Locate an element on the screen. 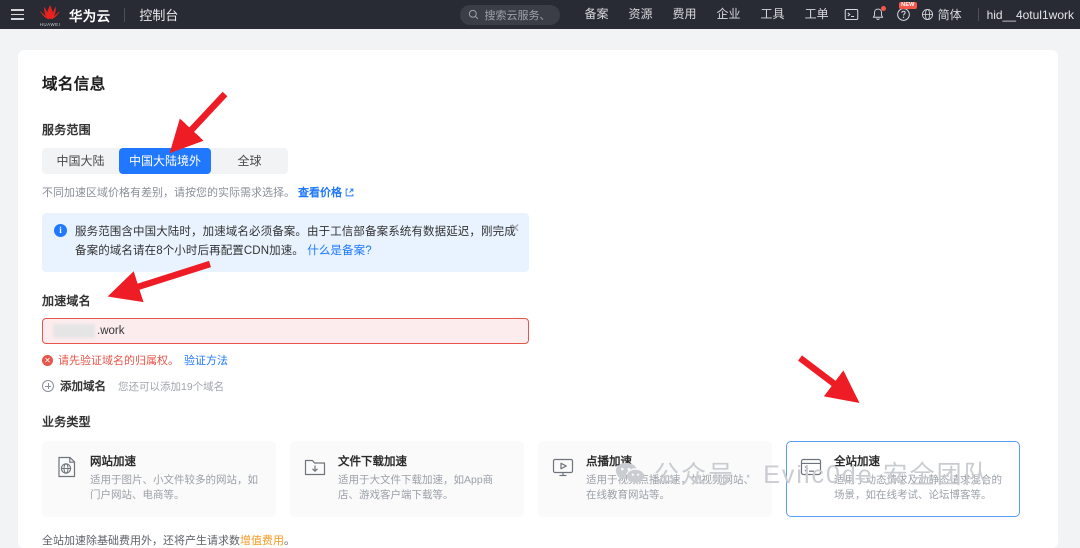 The width and height of the screenshot is (1080, 548). fee-note-highlight: 增值费用 is located at coordinates (262, 541).